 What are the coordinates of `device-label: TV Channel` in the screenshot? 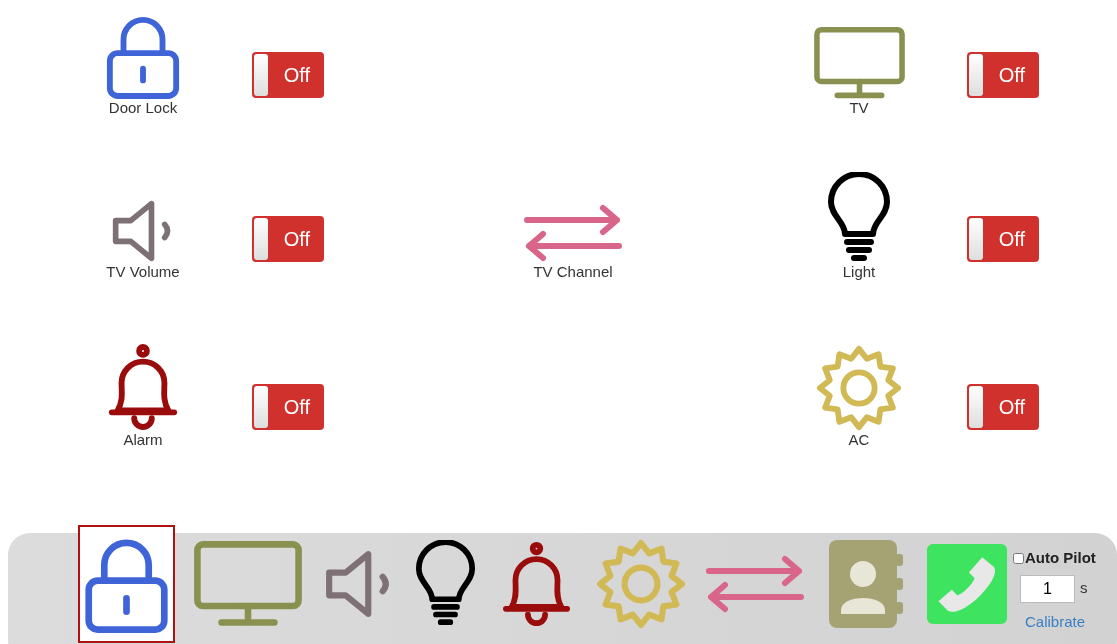 It's located at (573, 272).